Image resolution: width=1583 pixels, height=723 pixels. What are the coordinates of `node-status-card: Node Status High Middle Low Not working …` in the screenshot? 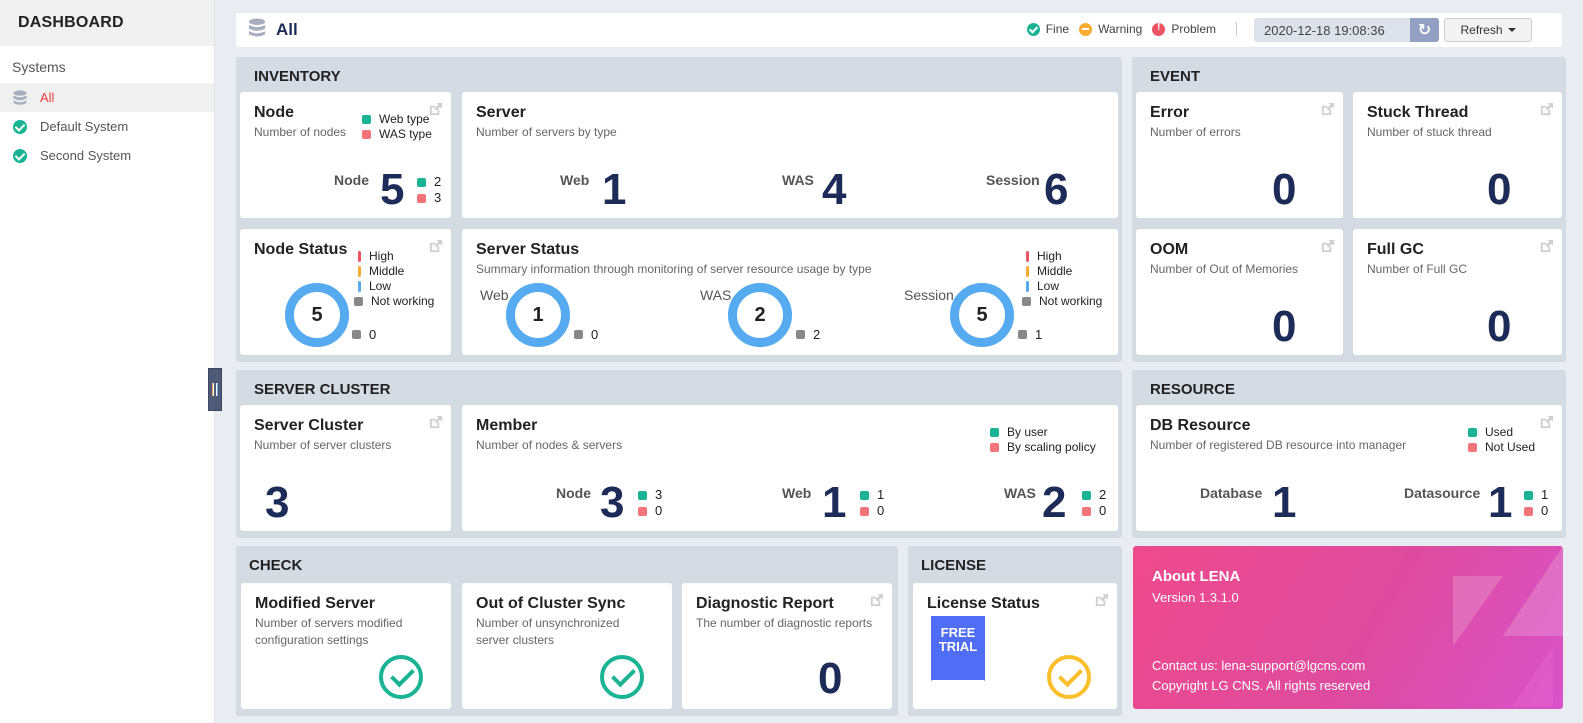 It's located at (345, 292).